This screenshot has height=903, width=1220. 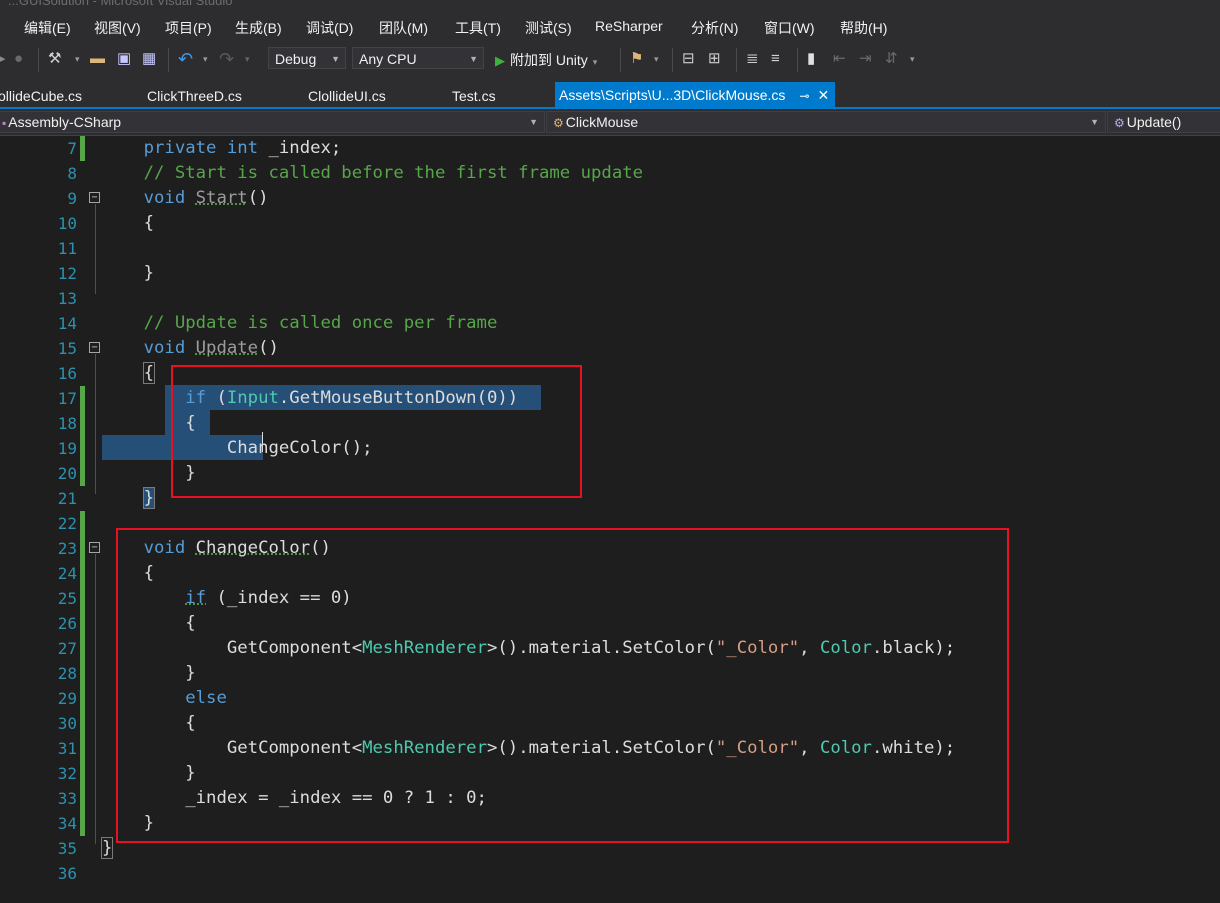 I want to click on menu-project: 项目(P), so click(x=188, y=28).